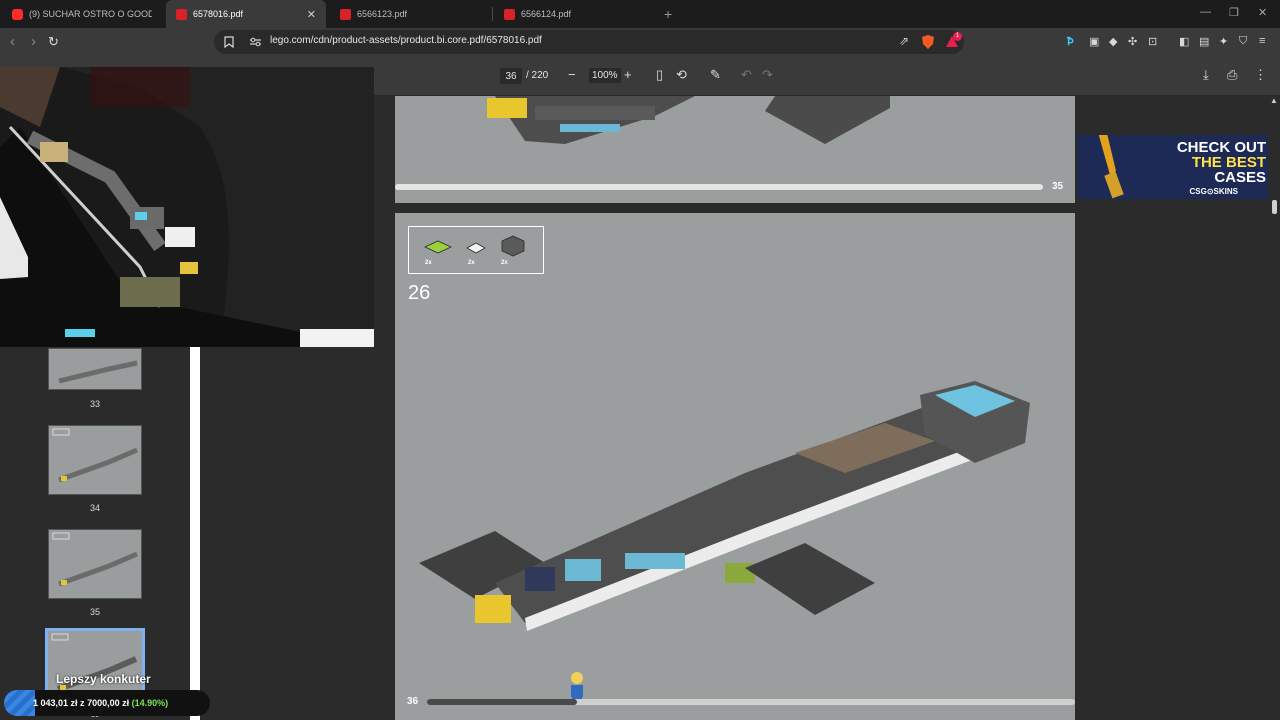 Image resolution: width=1280 pixels, height=720 pixels. Describe the element at coordinates (103, 679) in the screenshot. I see `stream-goal-title: Lepszy konkuter` at that location.